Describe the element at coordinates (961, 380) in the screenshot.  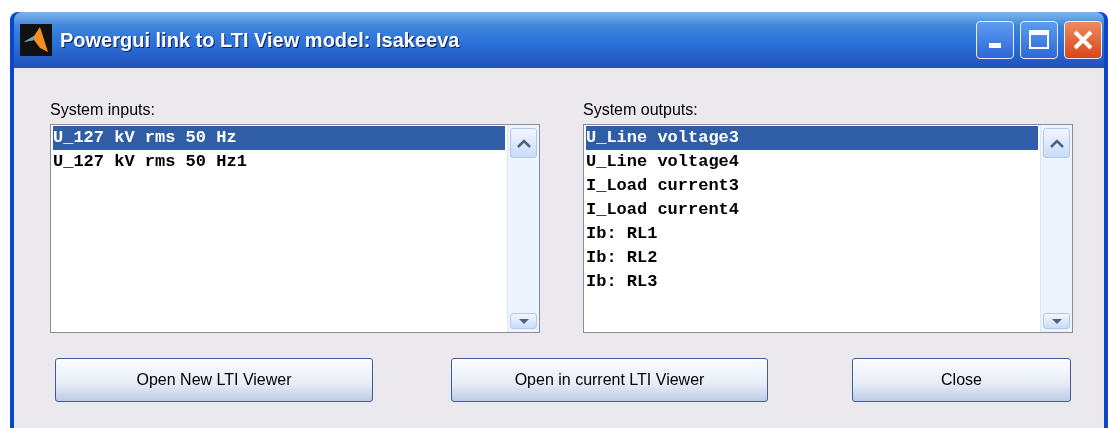
I see `dialog-button: Close` at that location.